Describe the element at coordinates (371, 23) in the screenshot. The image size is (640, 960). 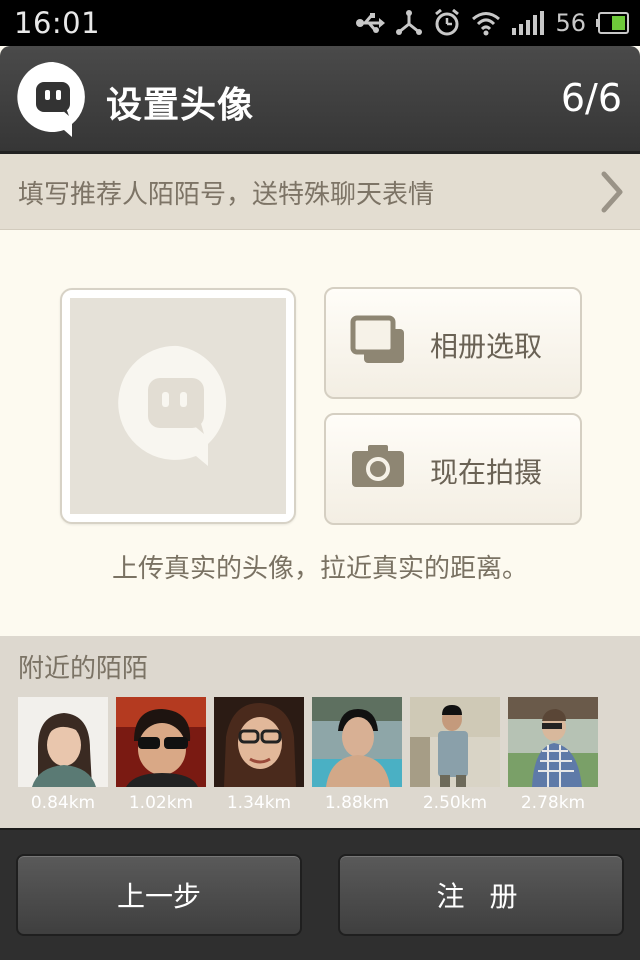
I see `usb-icon` at that location.